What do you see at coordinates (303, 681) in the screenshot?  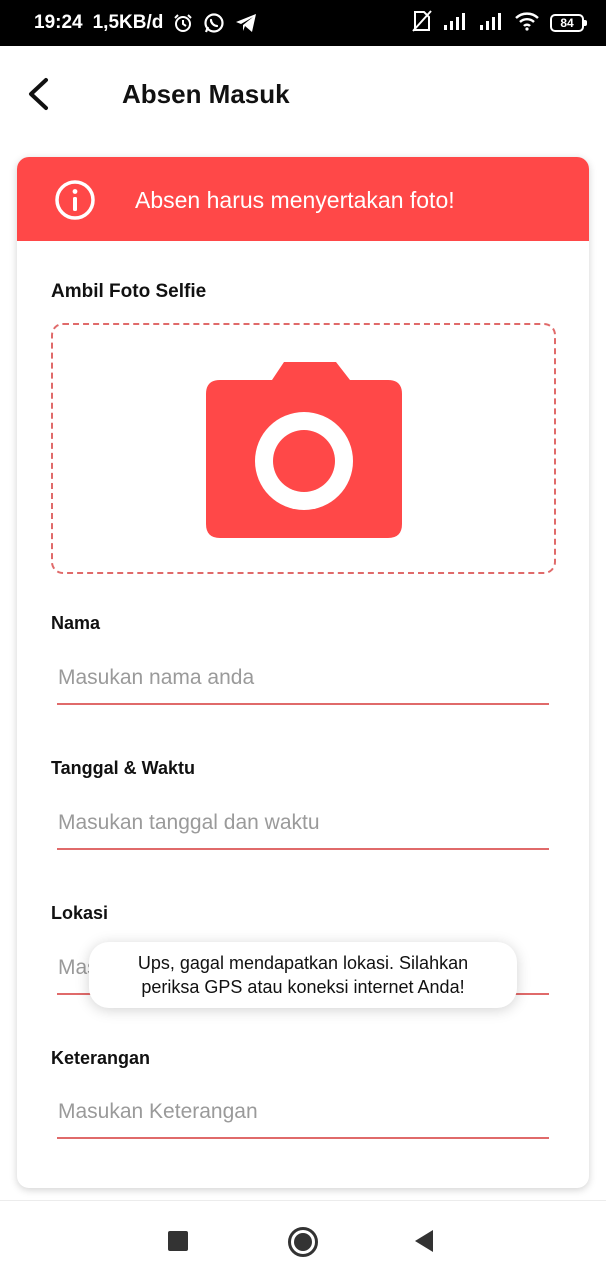 I see `nama-input` at bounding box center [303, 681].